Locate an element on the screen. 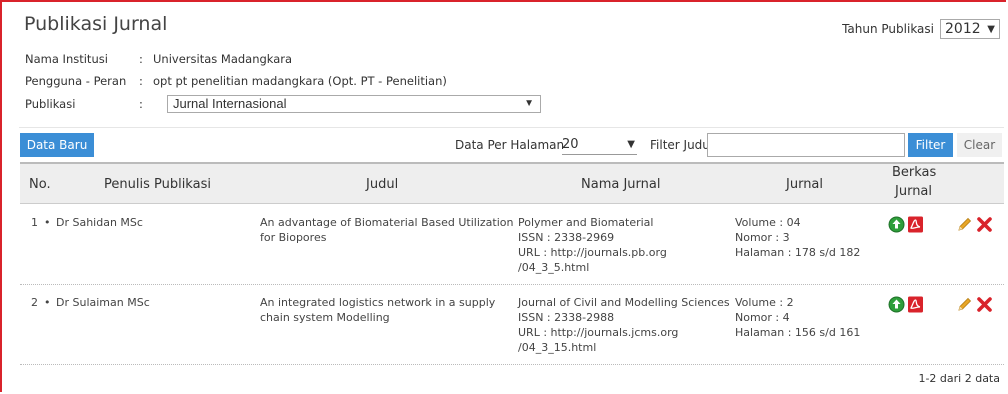 This screenshot has height=394, width=1008. filter-label: Filter Judul is located at coordinates (682, 145).